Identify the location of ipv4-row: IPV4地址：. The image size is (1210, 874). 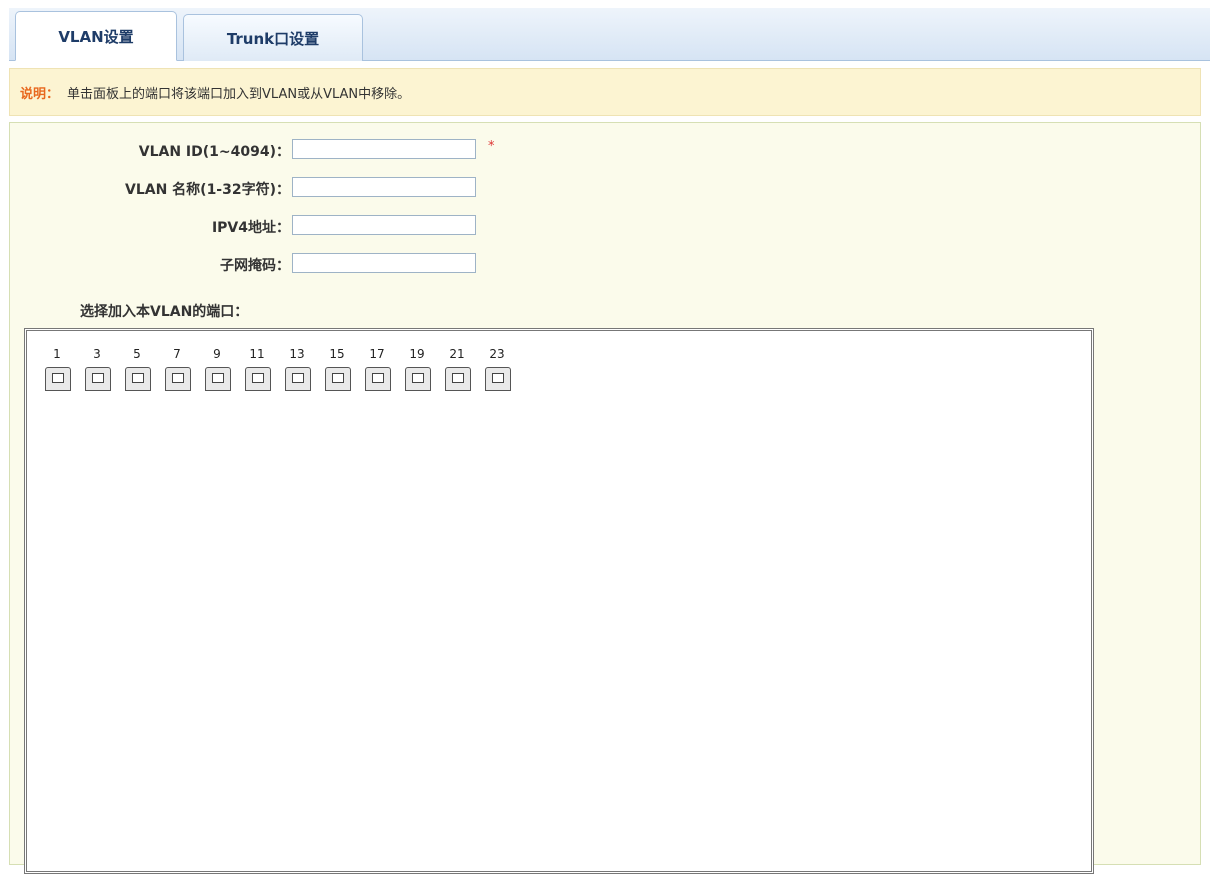
(250, 227).